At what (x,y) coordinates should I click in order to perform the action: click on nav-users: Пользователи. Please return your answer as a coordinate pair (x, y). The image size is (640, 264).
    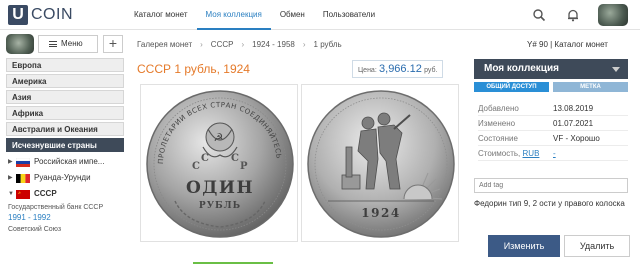
    Looking at the image, I should click on (349, 15).